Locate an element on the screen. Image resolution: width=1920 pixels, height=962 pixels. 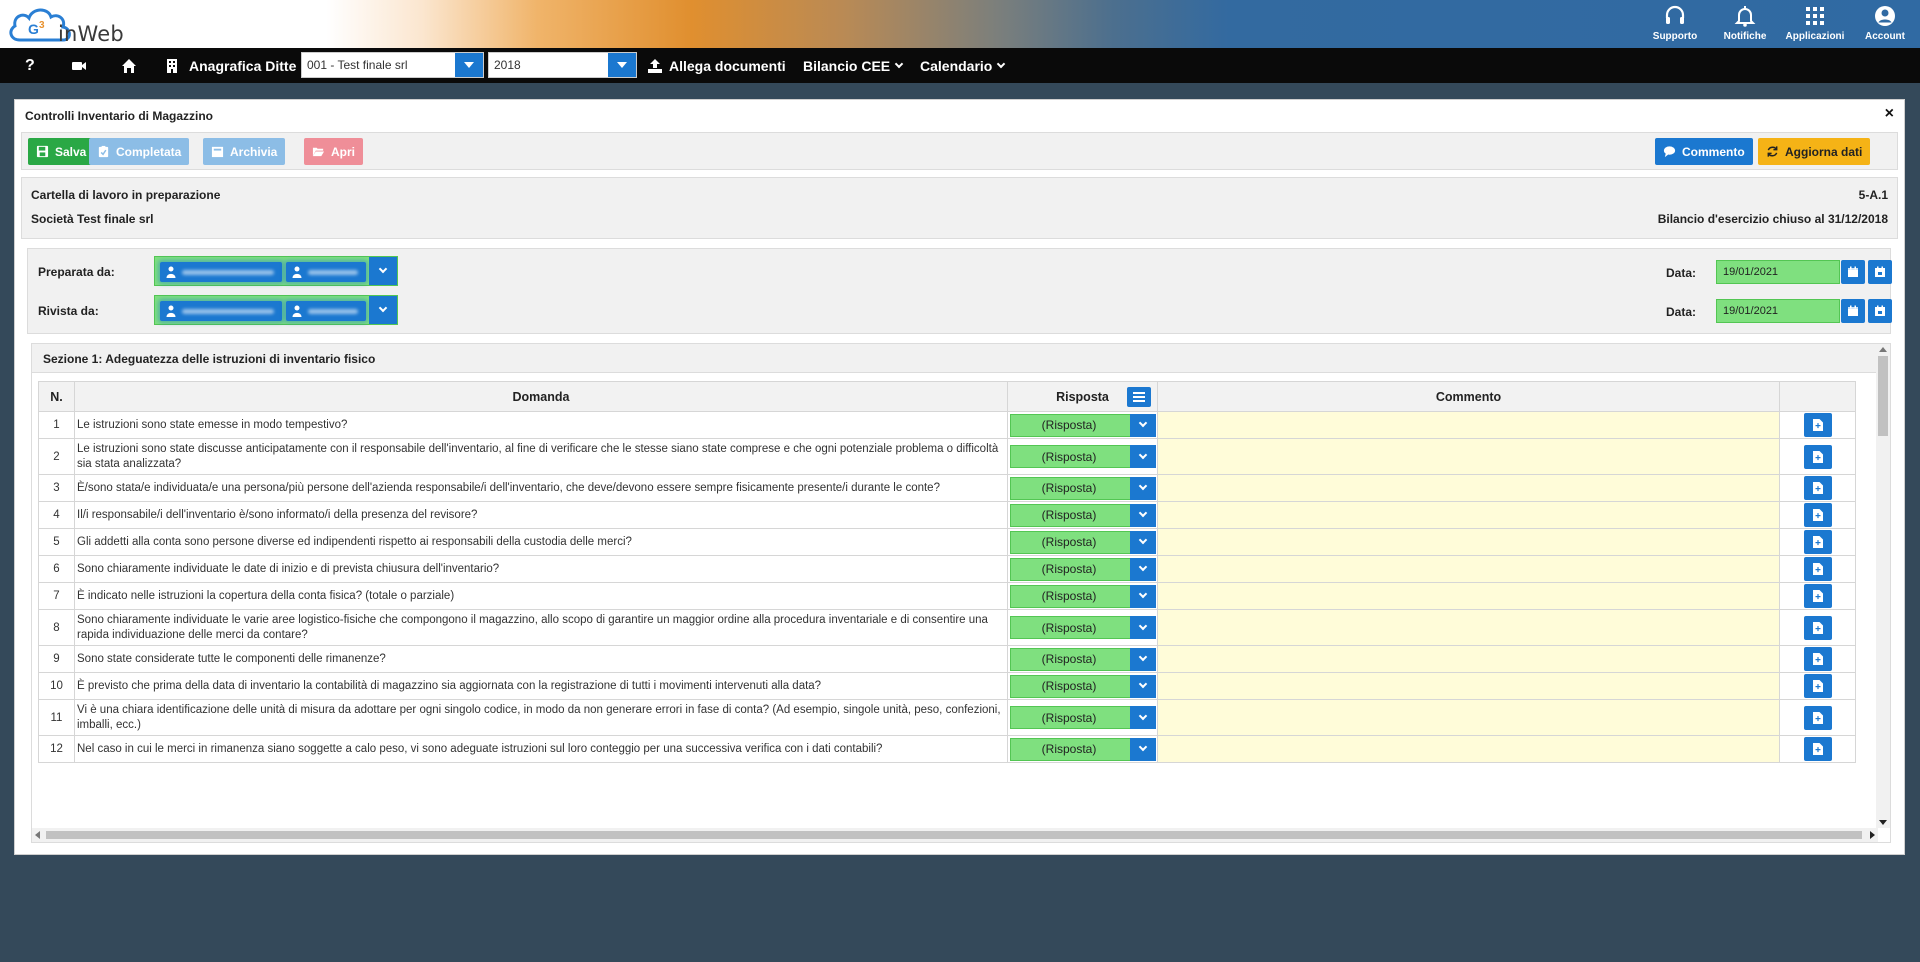
account-button: Account is located at coordinates (1885, 24).